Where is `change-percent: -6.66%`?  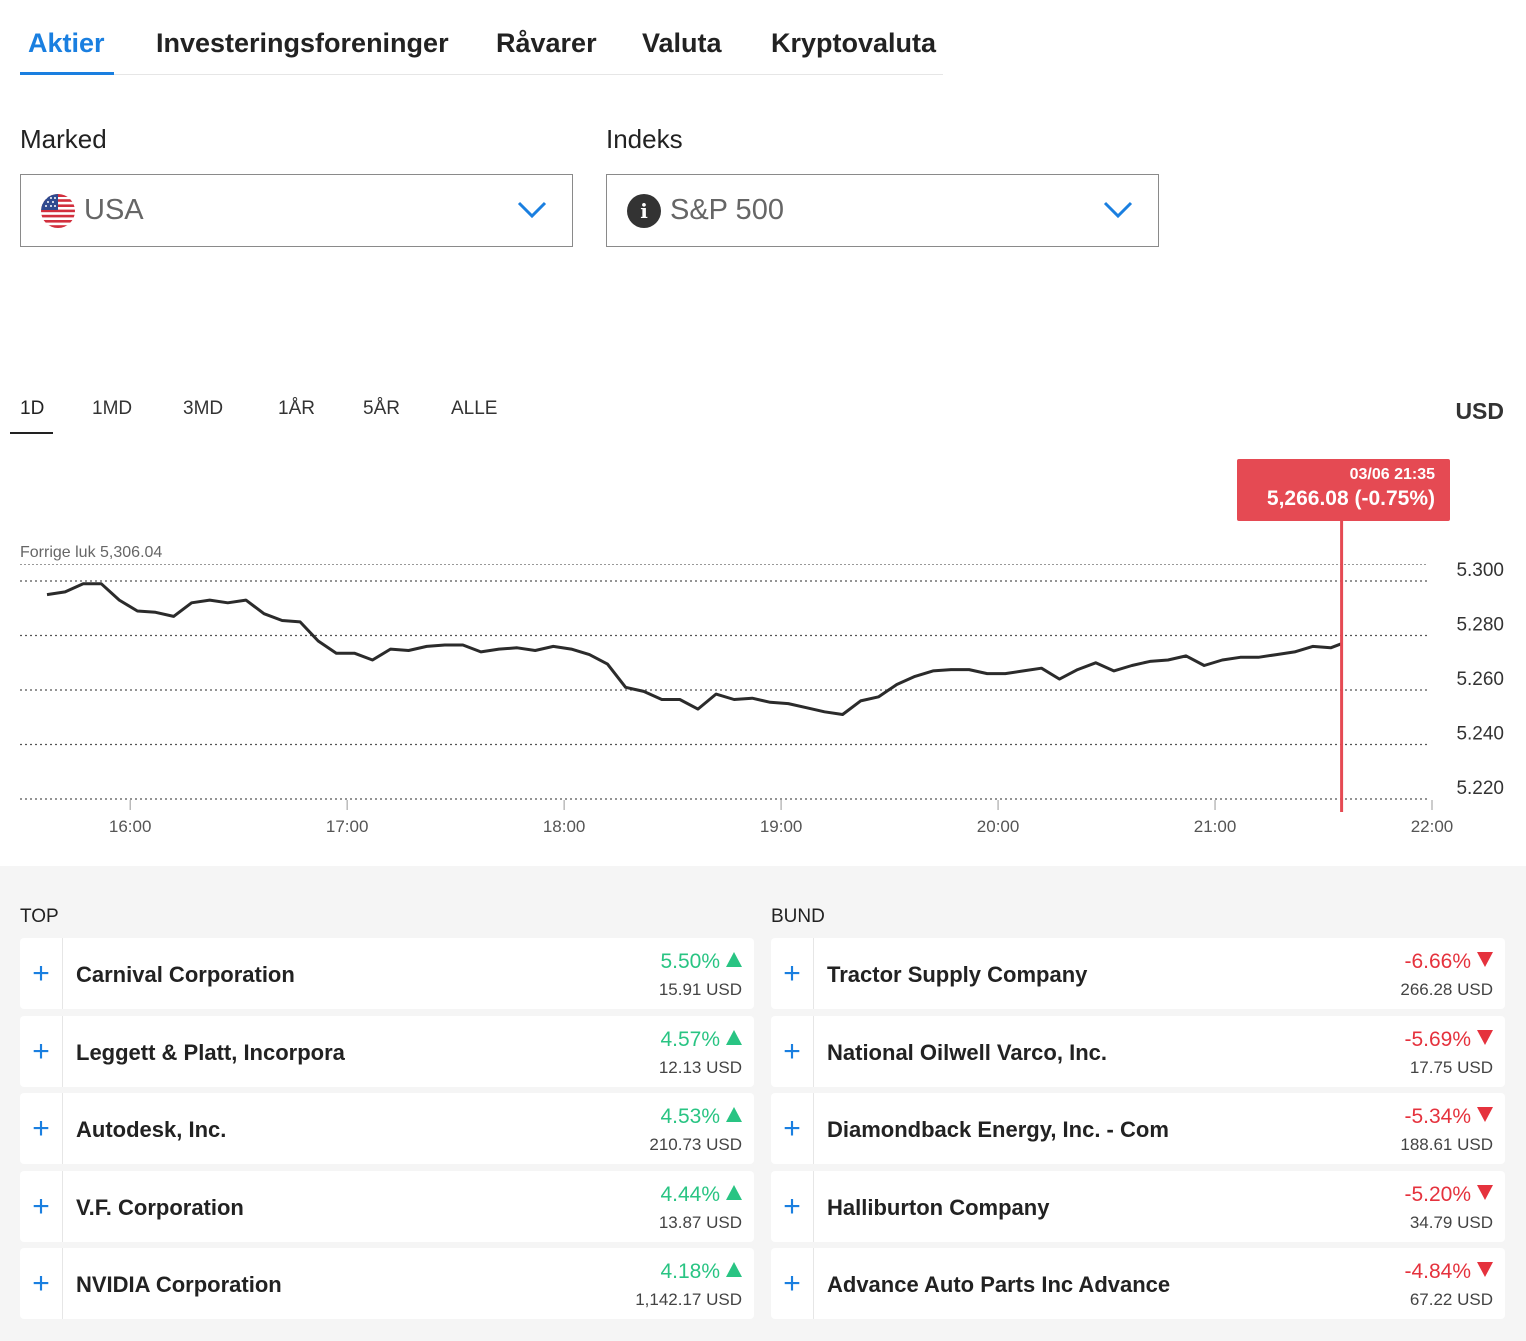 change-percent: -6.66% is located at coordinates (1448, 962).